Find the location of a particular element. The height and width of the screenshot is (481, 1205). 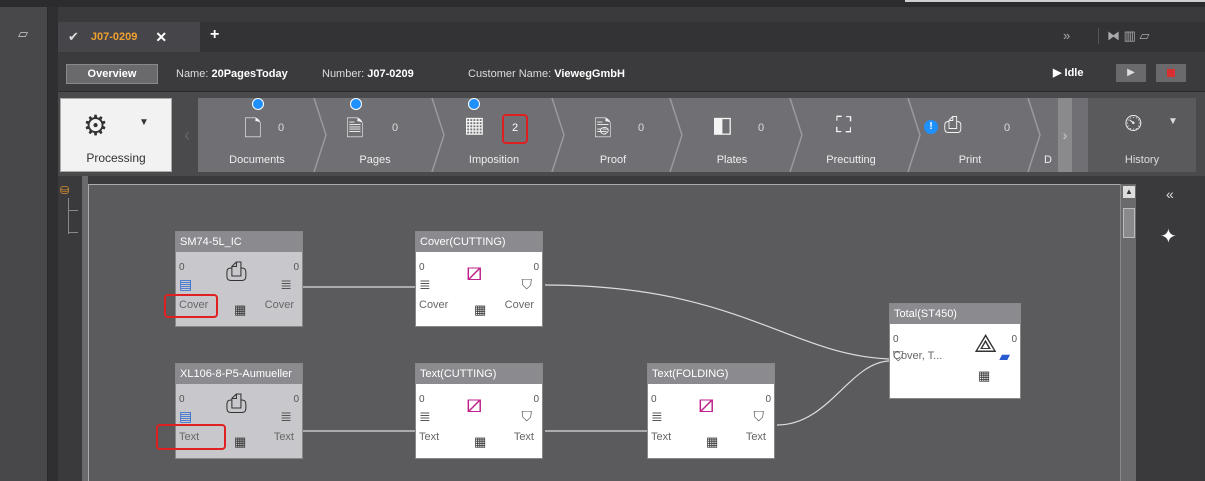

cutting-node-text: Text(CUTTING) 0 0 ≣ ⧄ ⛉ Text Text ▦ is located at coordinates (479, 411).